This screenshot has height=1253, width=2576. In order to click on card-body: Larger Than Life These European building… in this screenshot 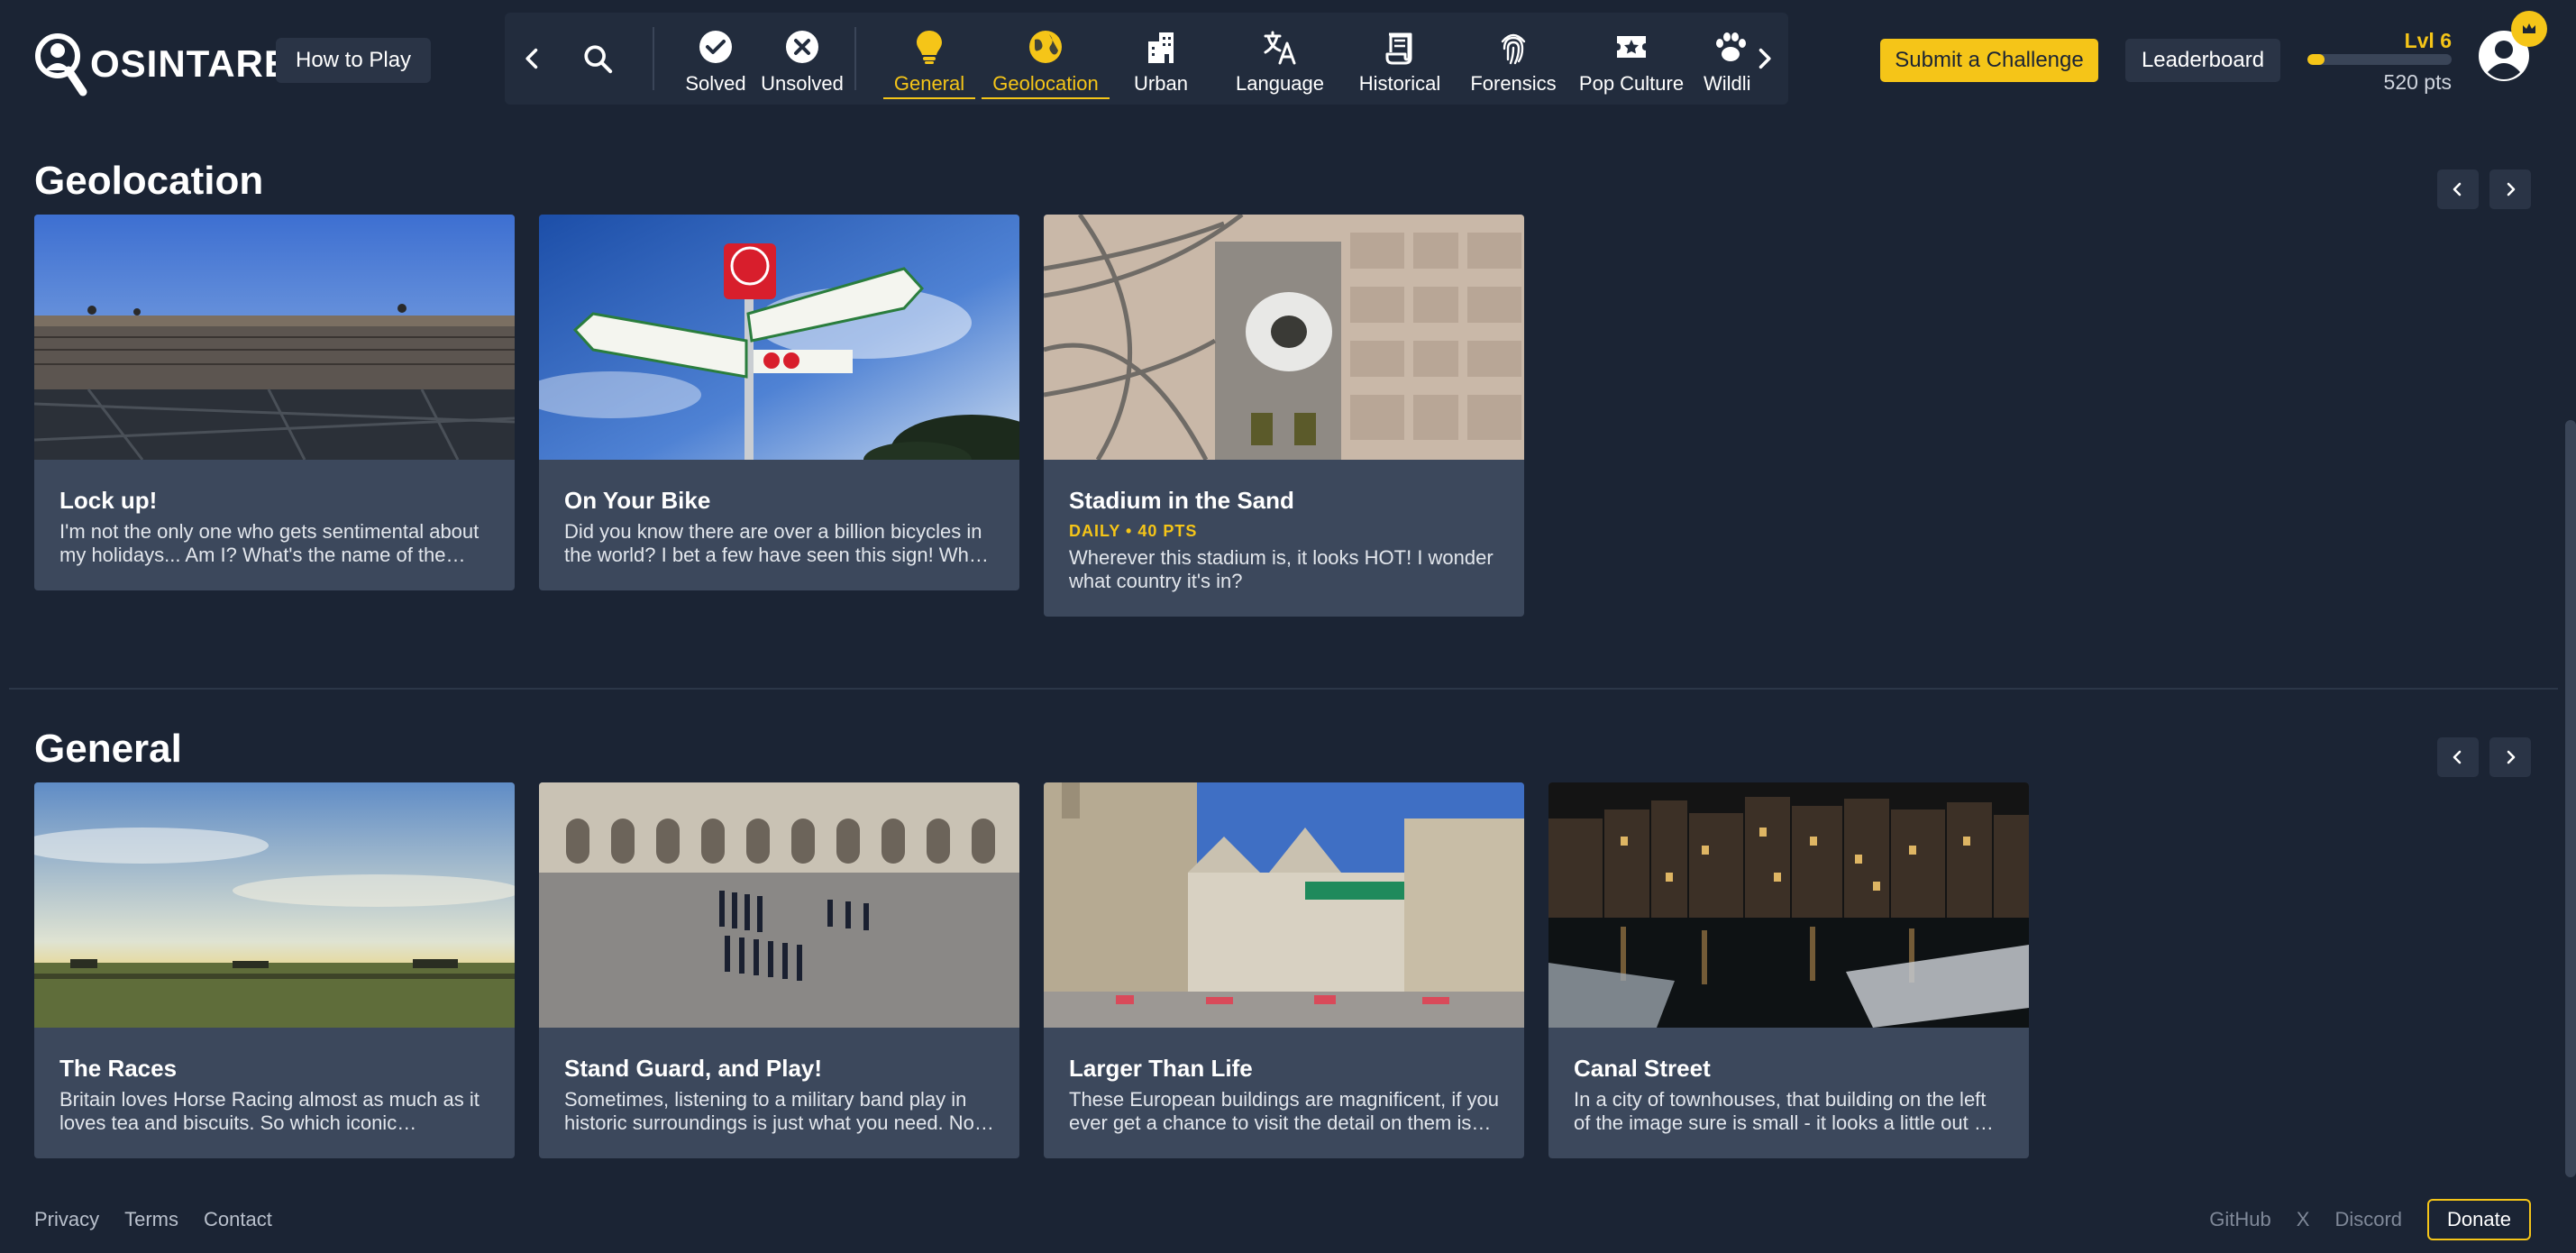, I will do `click(1284, 1093)`.